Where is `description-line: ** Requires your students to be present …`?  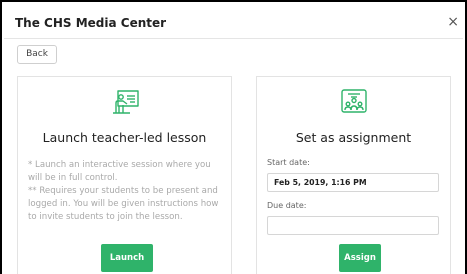 description-line: ** Requires your students to be present … is located at coordinates (123, 204).